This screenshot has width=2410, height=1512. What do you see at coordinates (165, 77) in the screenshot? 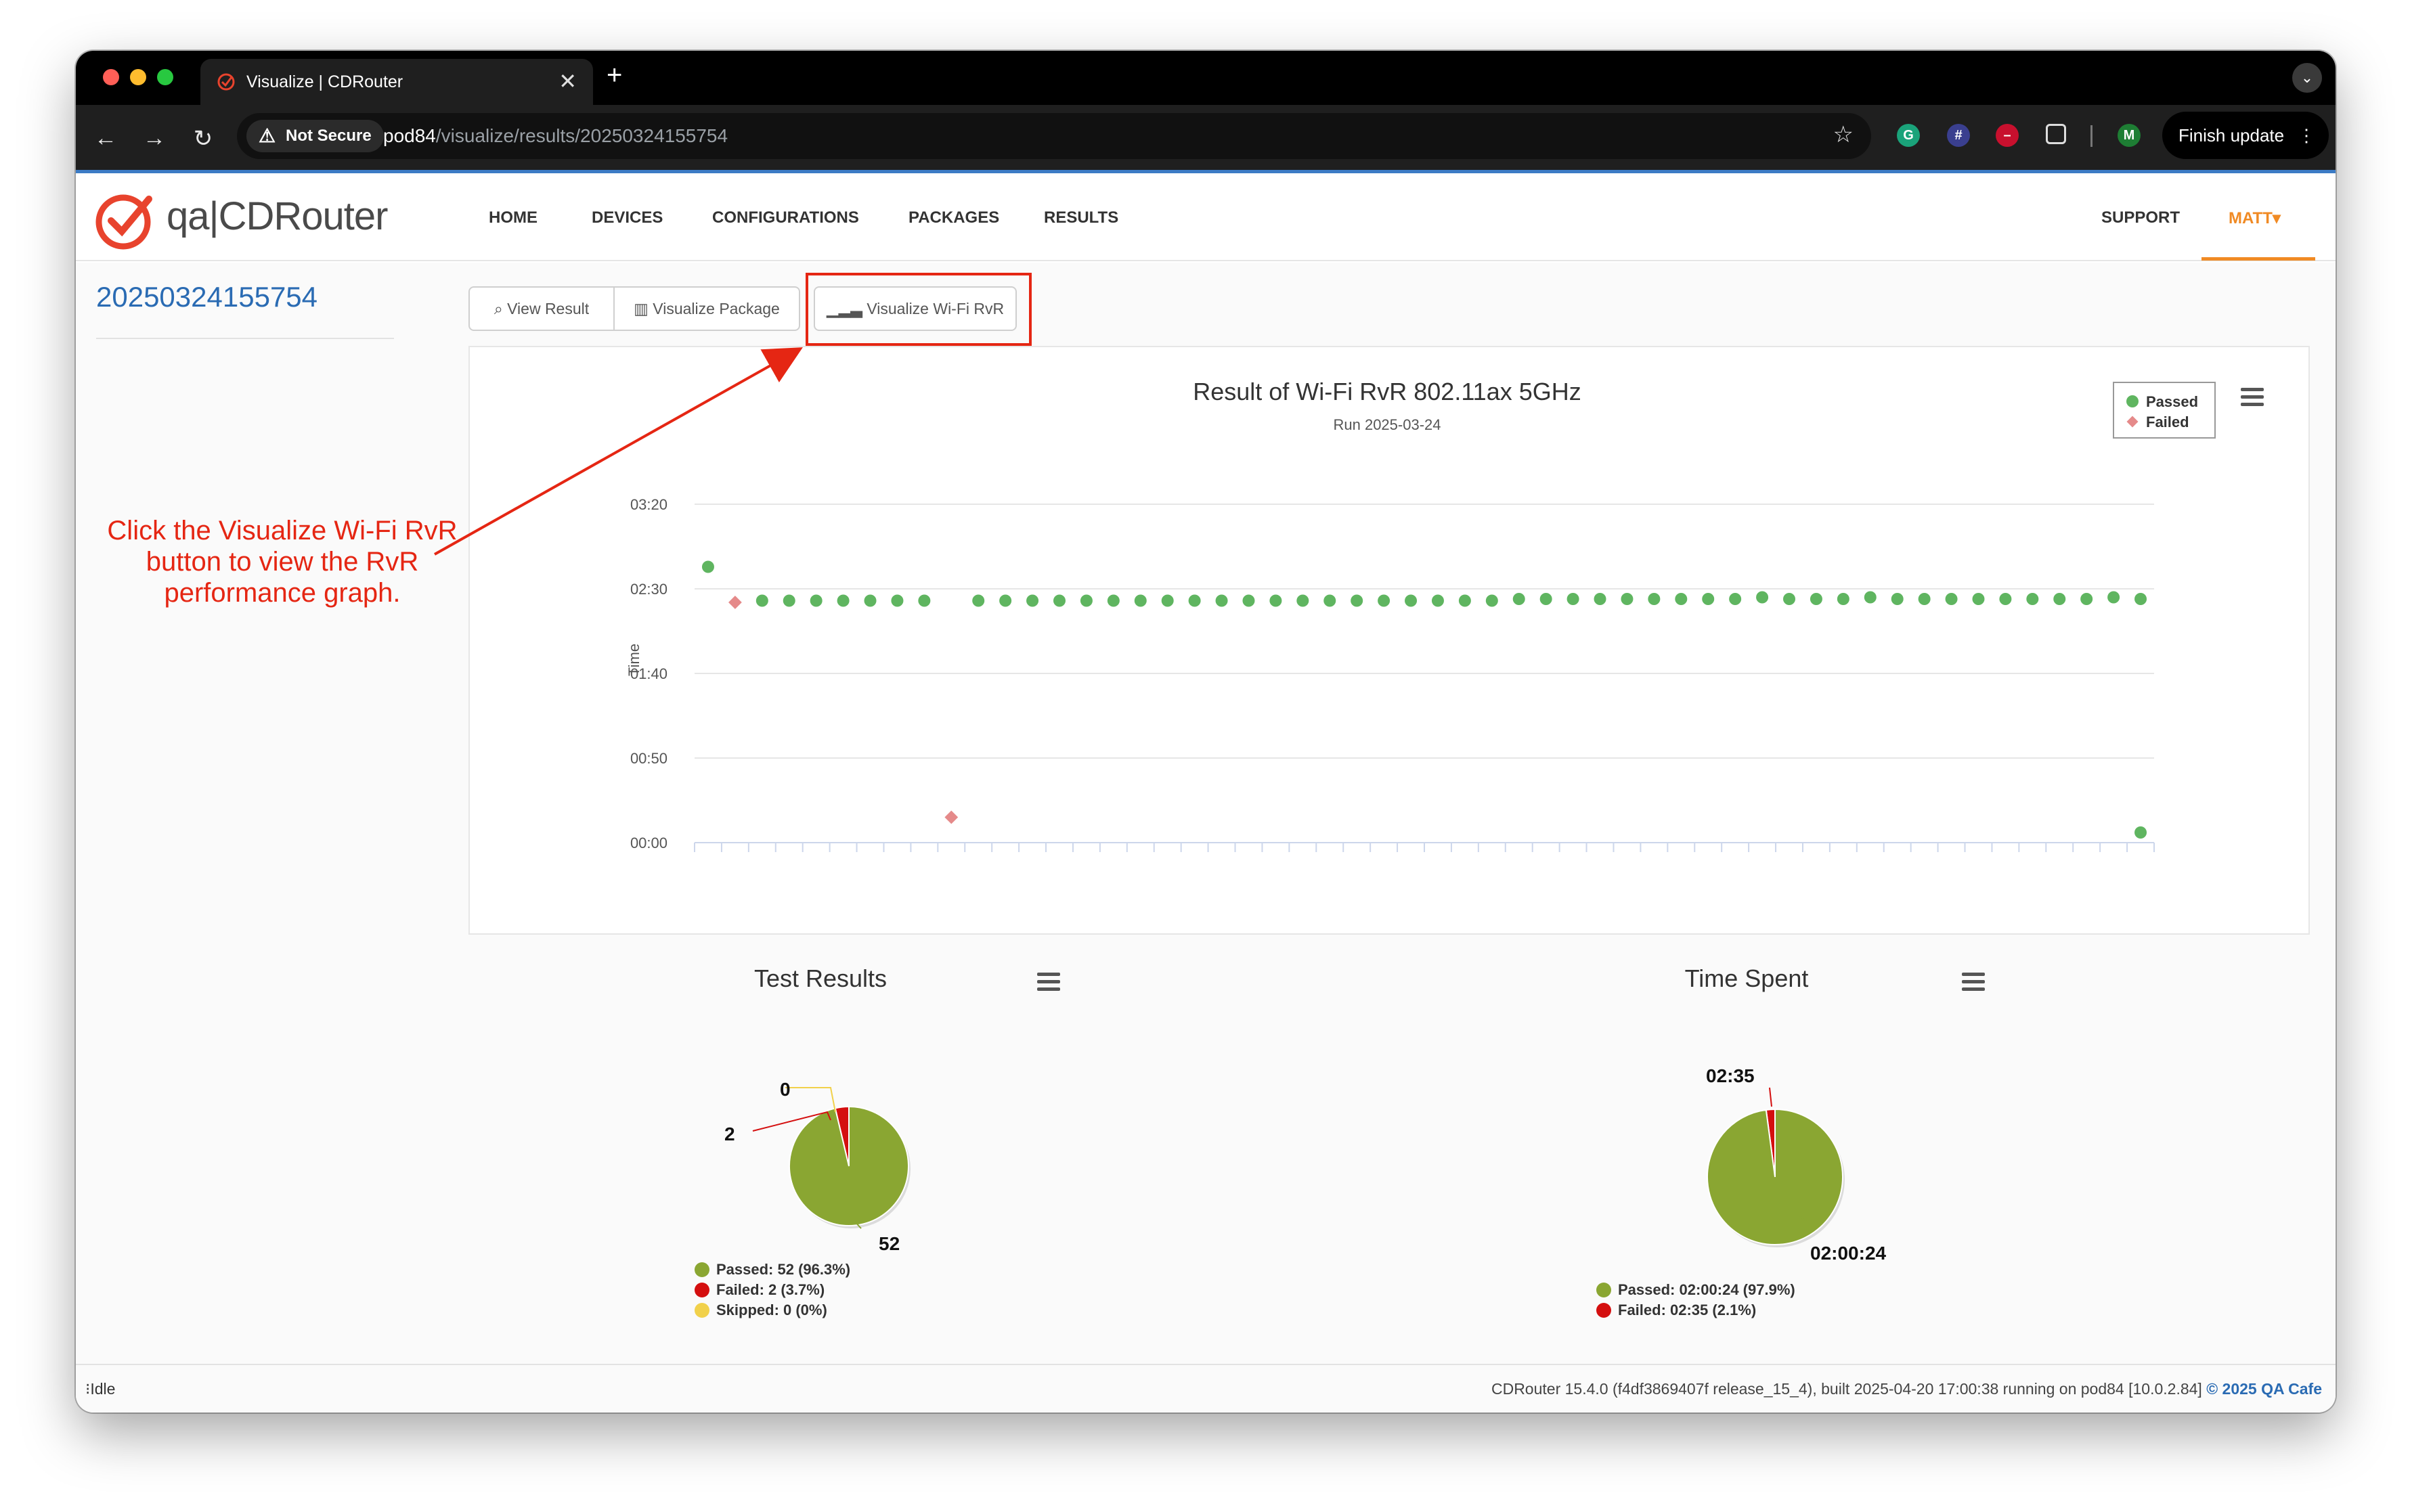
I see `maximize-window-button` at bounding box center [165, 77].